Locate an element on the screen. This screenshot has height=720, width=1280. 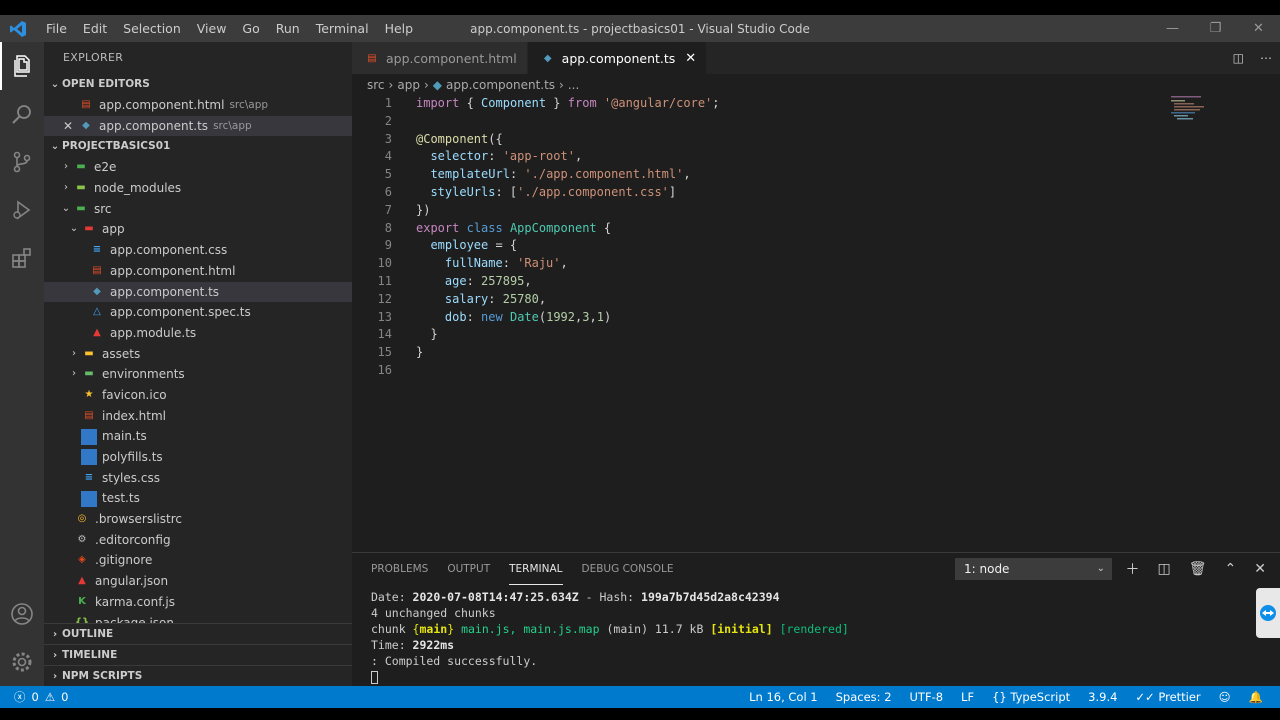
tree-file: K karma.conf.js is located at coordinates (198, 602).